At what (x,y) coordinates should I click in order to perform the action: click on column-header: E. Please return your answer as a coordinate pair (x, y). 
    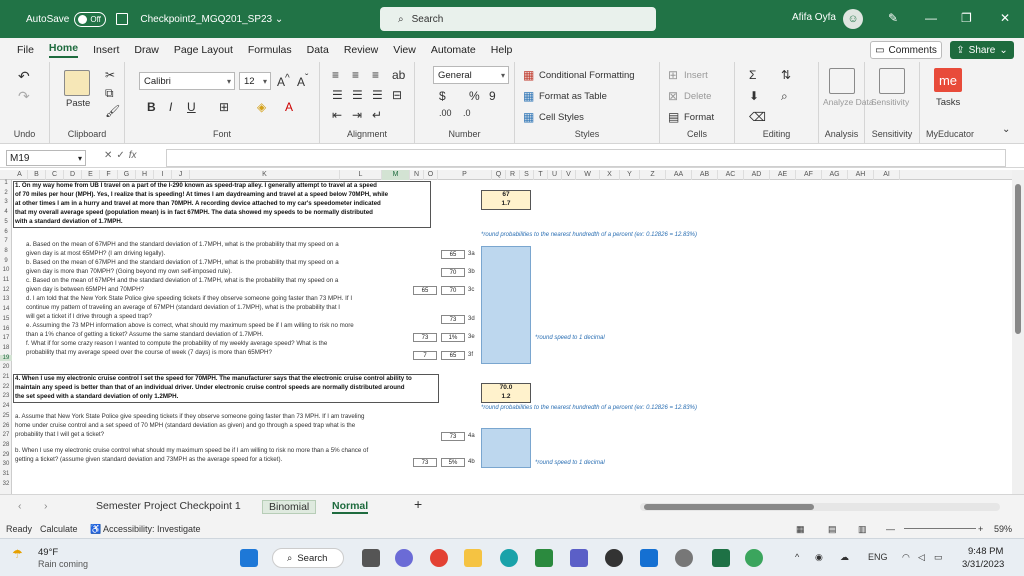
    Looking at the image, I should click on (91, 175).